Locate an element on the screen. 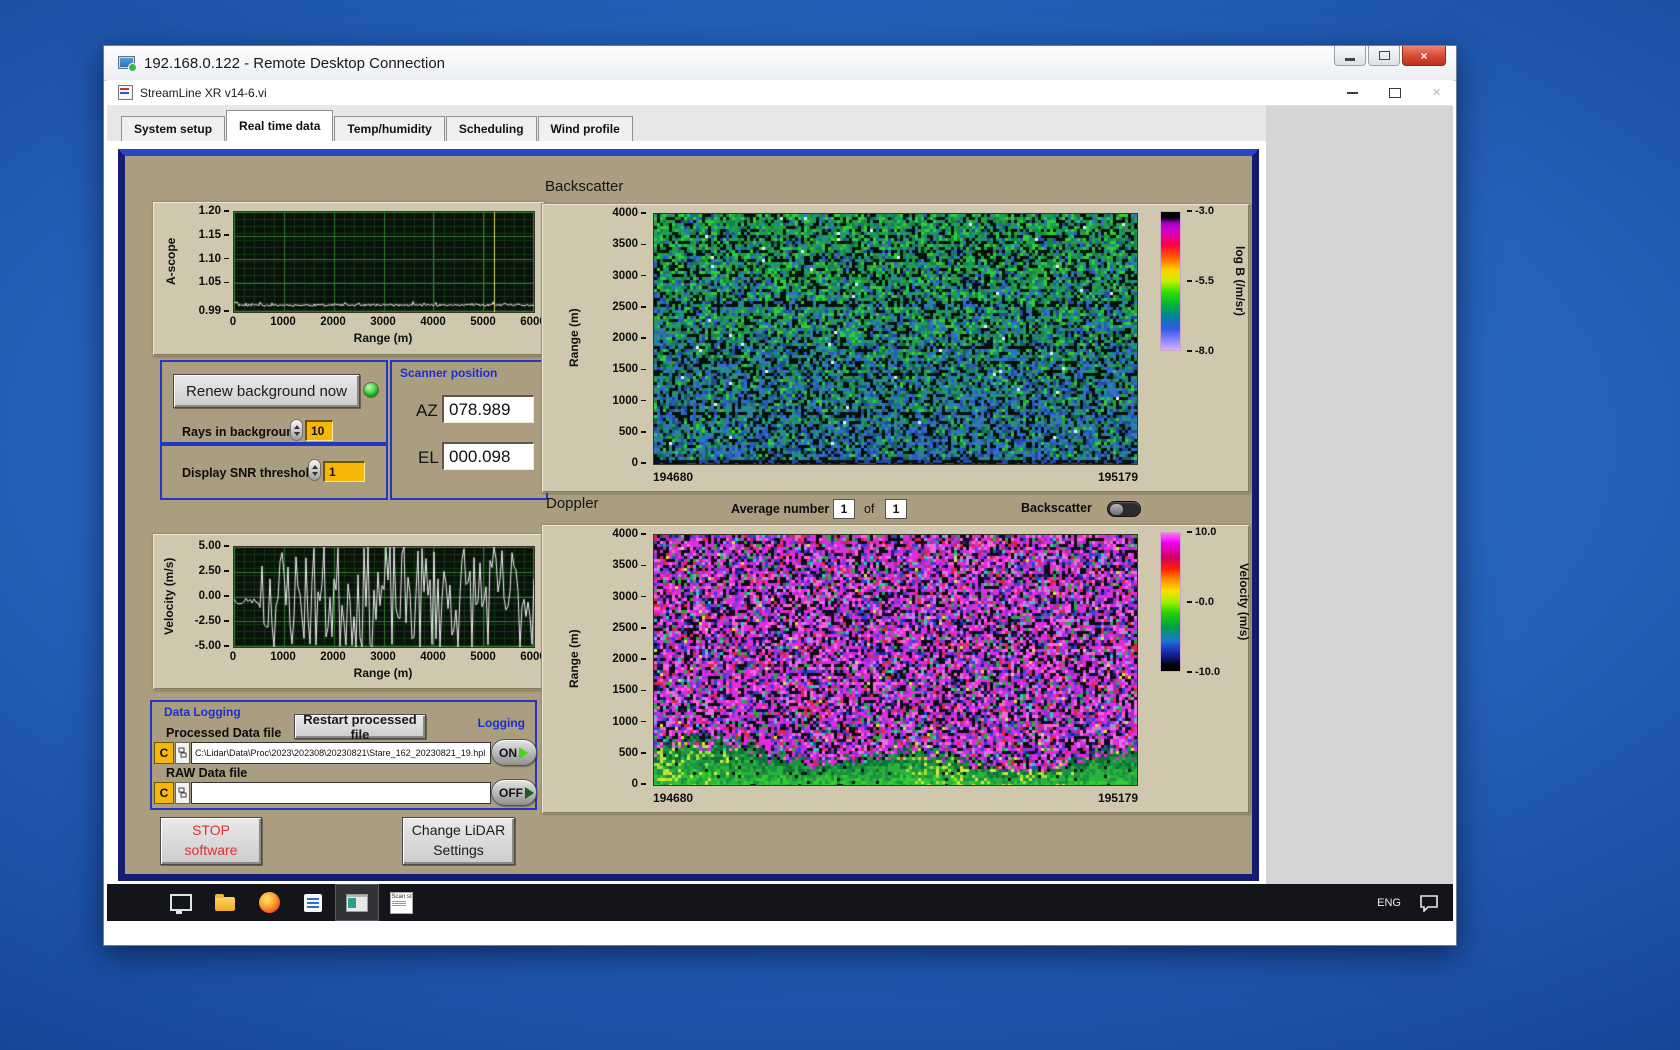 This screenshot has height=1050, width=1680. backscatter-display-toggle is located at coordinates (1124, 509).